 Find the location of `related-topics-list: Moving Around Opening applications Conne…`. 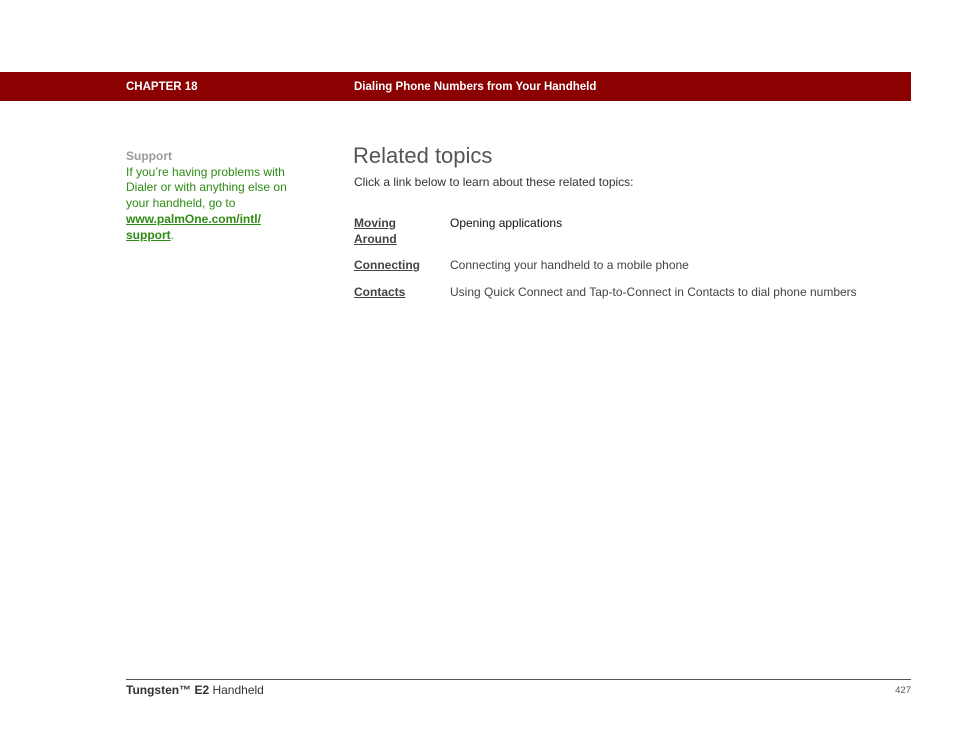

related-topics-list: Moving Around Opening applications Conne… is located at coordinates (629, 263).